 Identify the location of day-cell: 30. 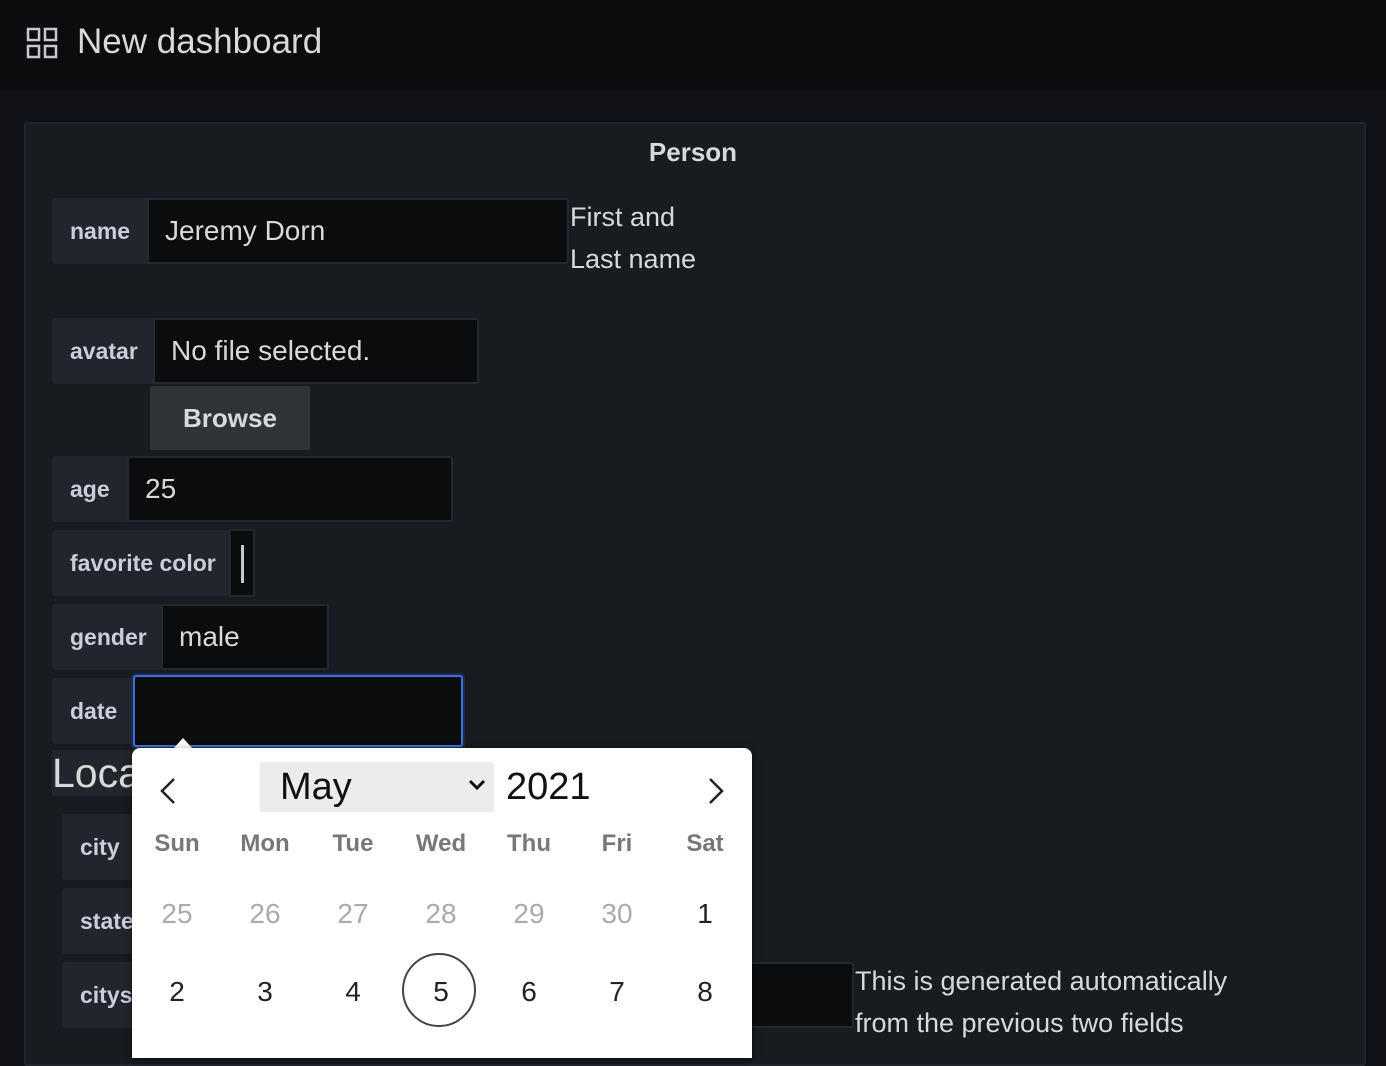
(617, 914).